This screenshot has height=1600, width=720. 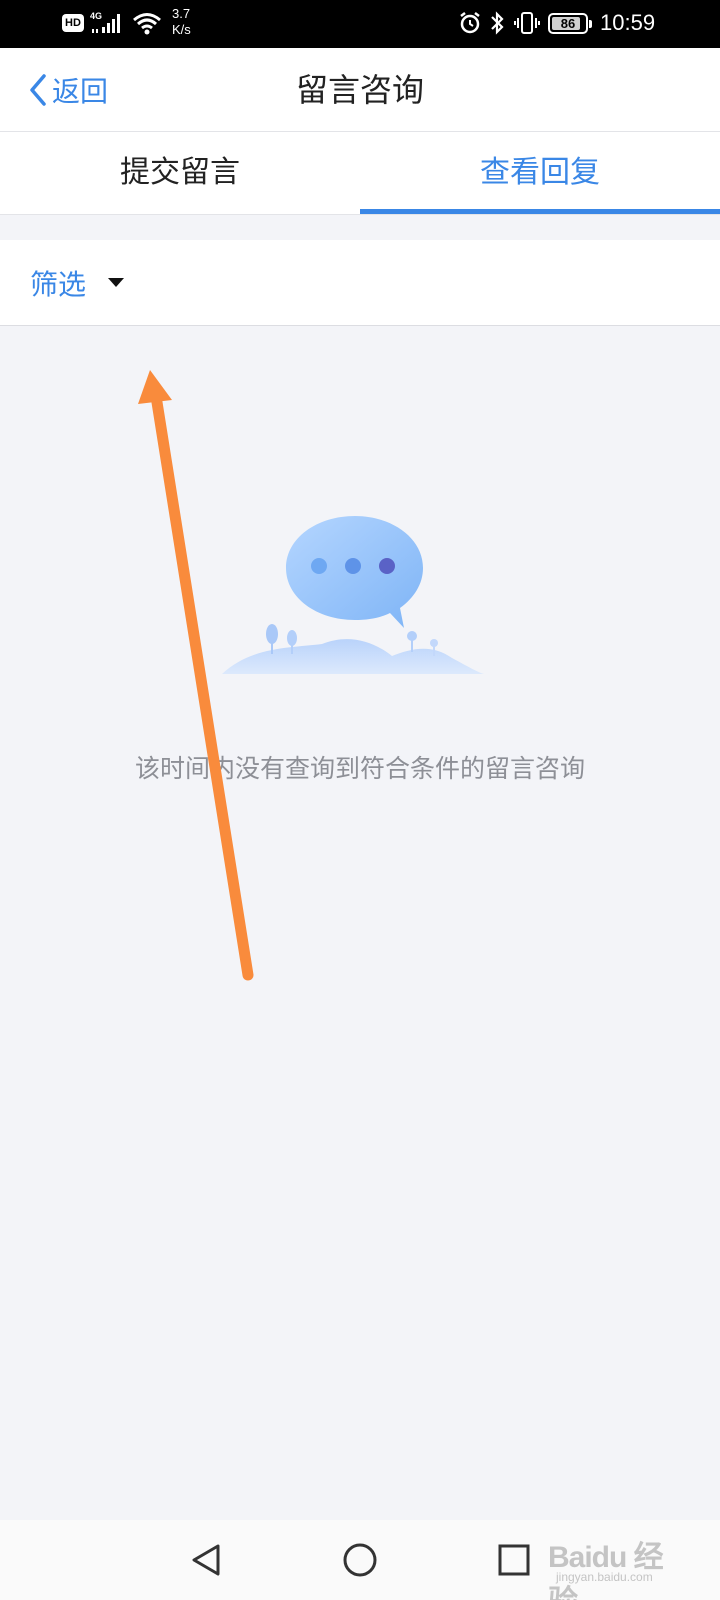 What do you see at coordinates (58, 284) in the screenshot?
I see `filter-label: 筛选` at bounding box center [58, 284].